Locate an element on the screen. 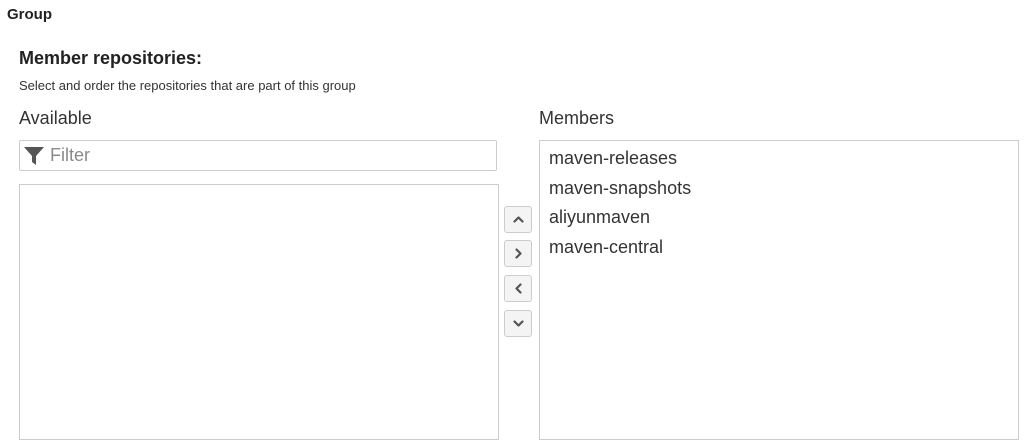  chevron-up-icon is located at coordinates (518, 219).